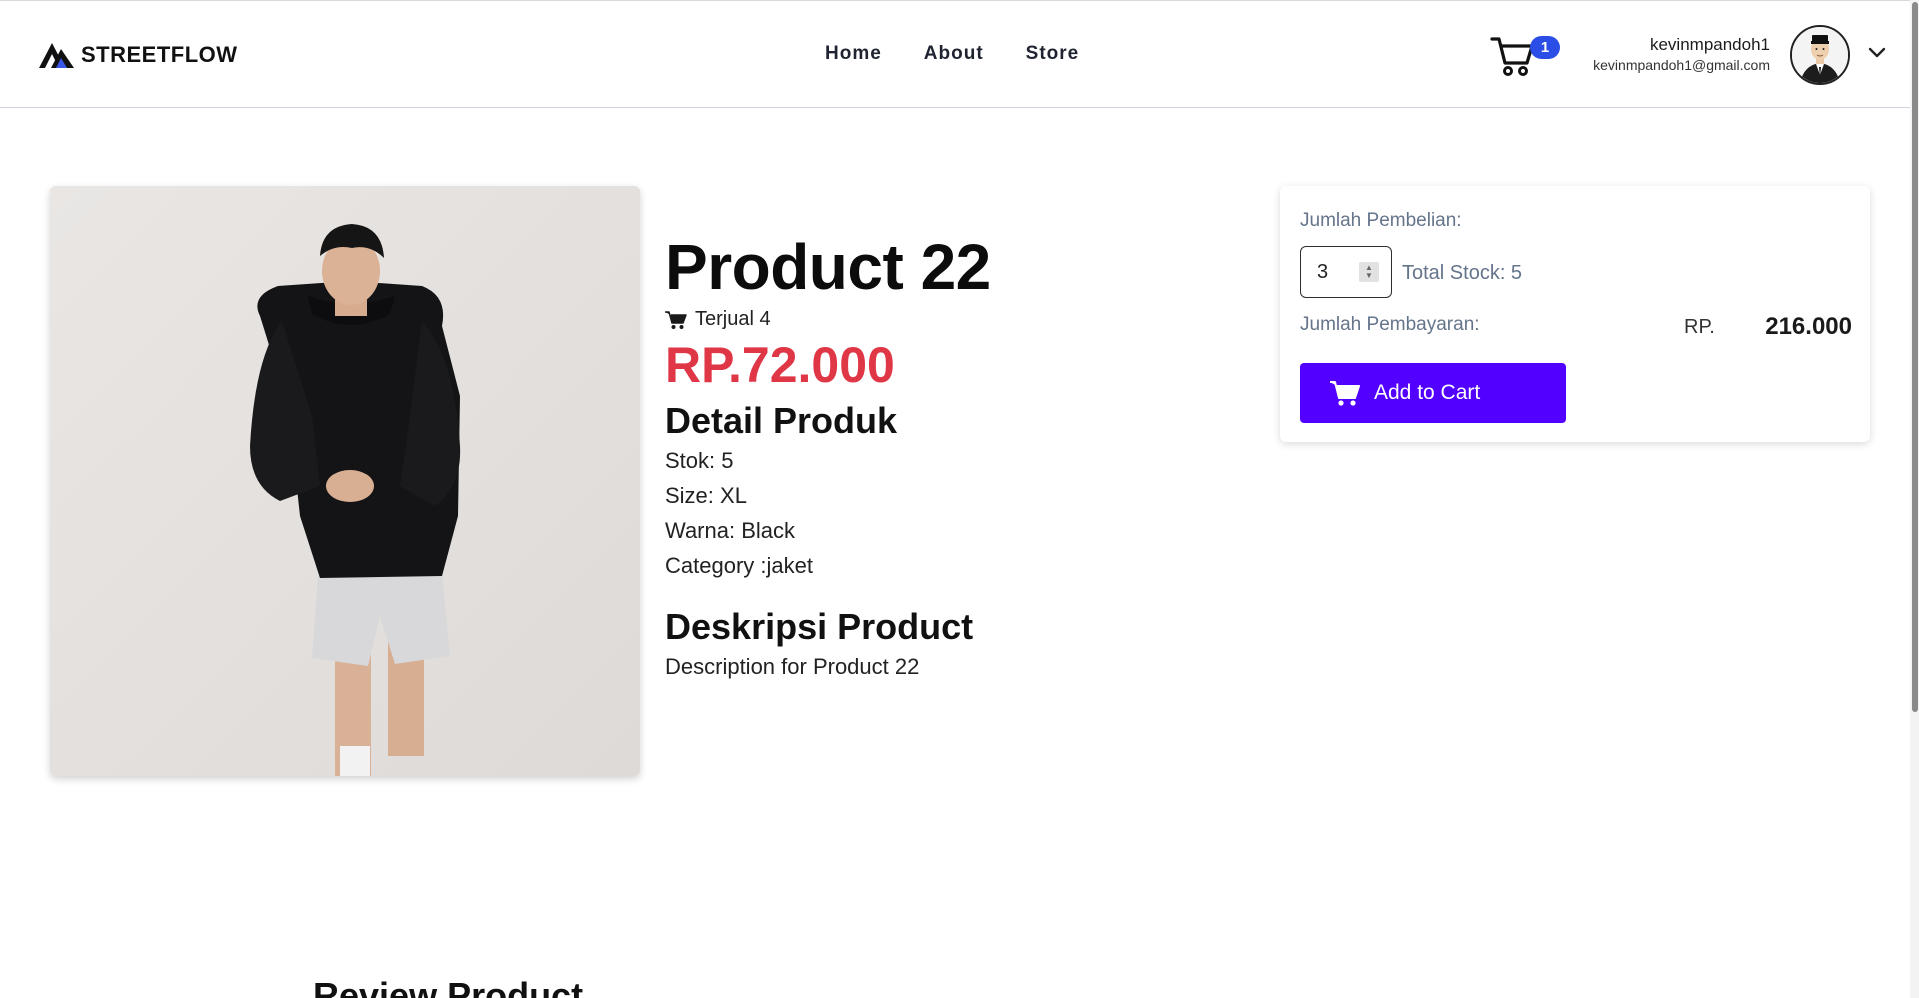 The width and height of the screenshot is (1919, 998). Describe the element at coordinates (1808, 326) in the screenshot. I see `payment-amount: 216.000` at that location.